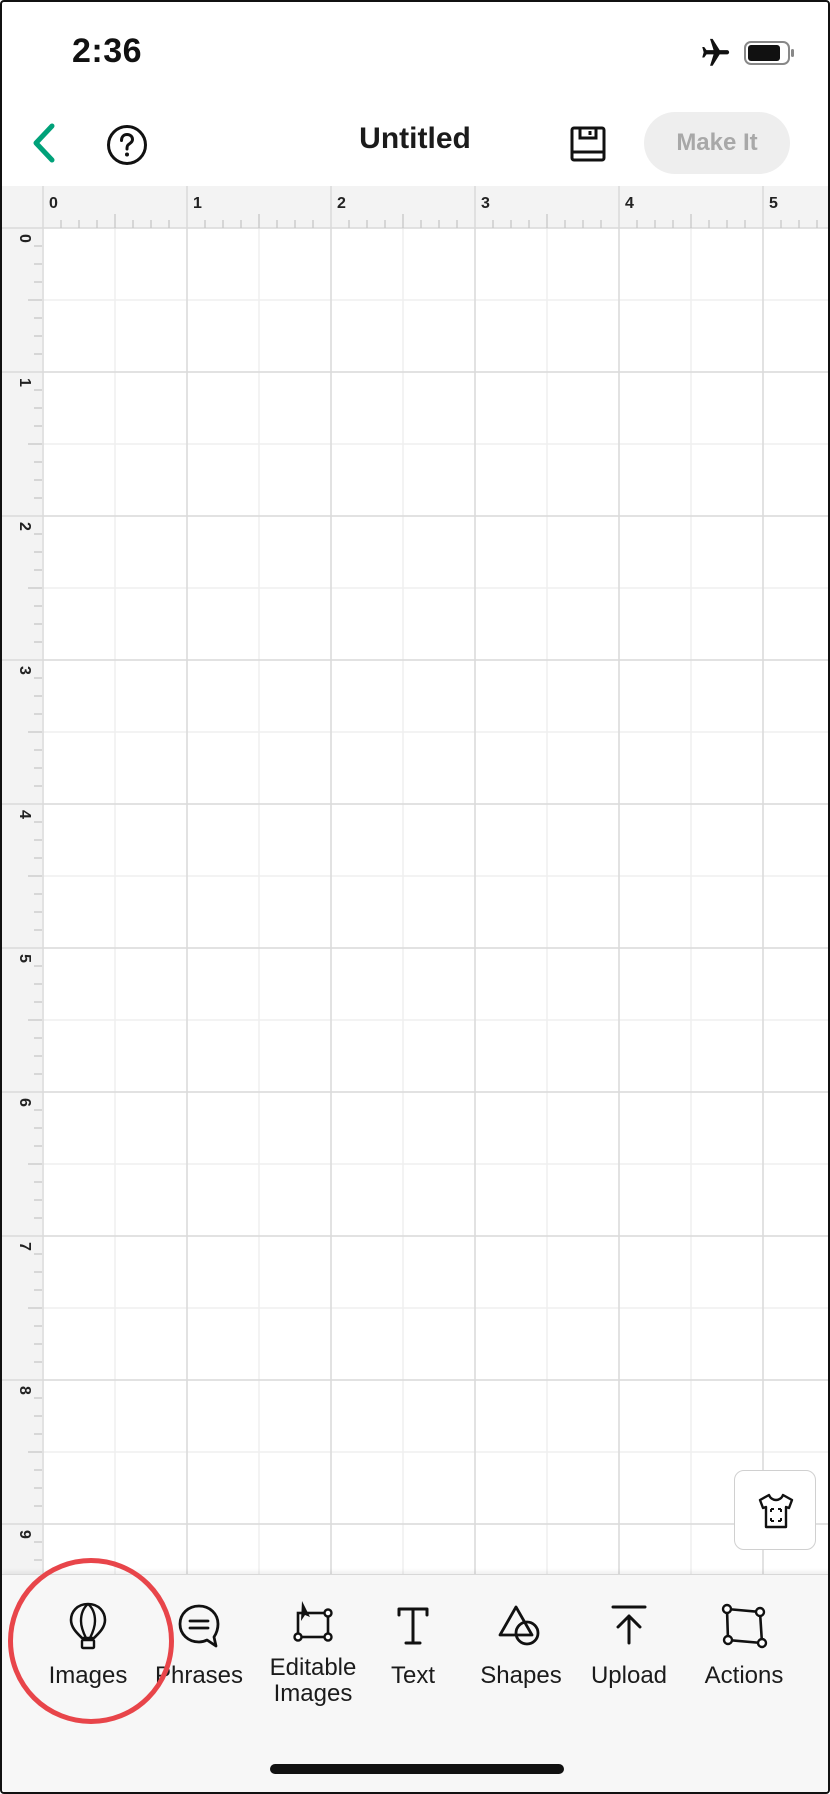 Image resolution: width=830 pixels, height=1794 pixels. What do you see at coordinates (24, 814) in the screenshot?
I see `ruler-y-label: 4` at bounding box center [24, 814].